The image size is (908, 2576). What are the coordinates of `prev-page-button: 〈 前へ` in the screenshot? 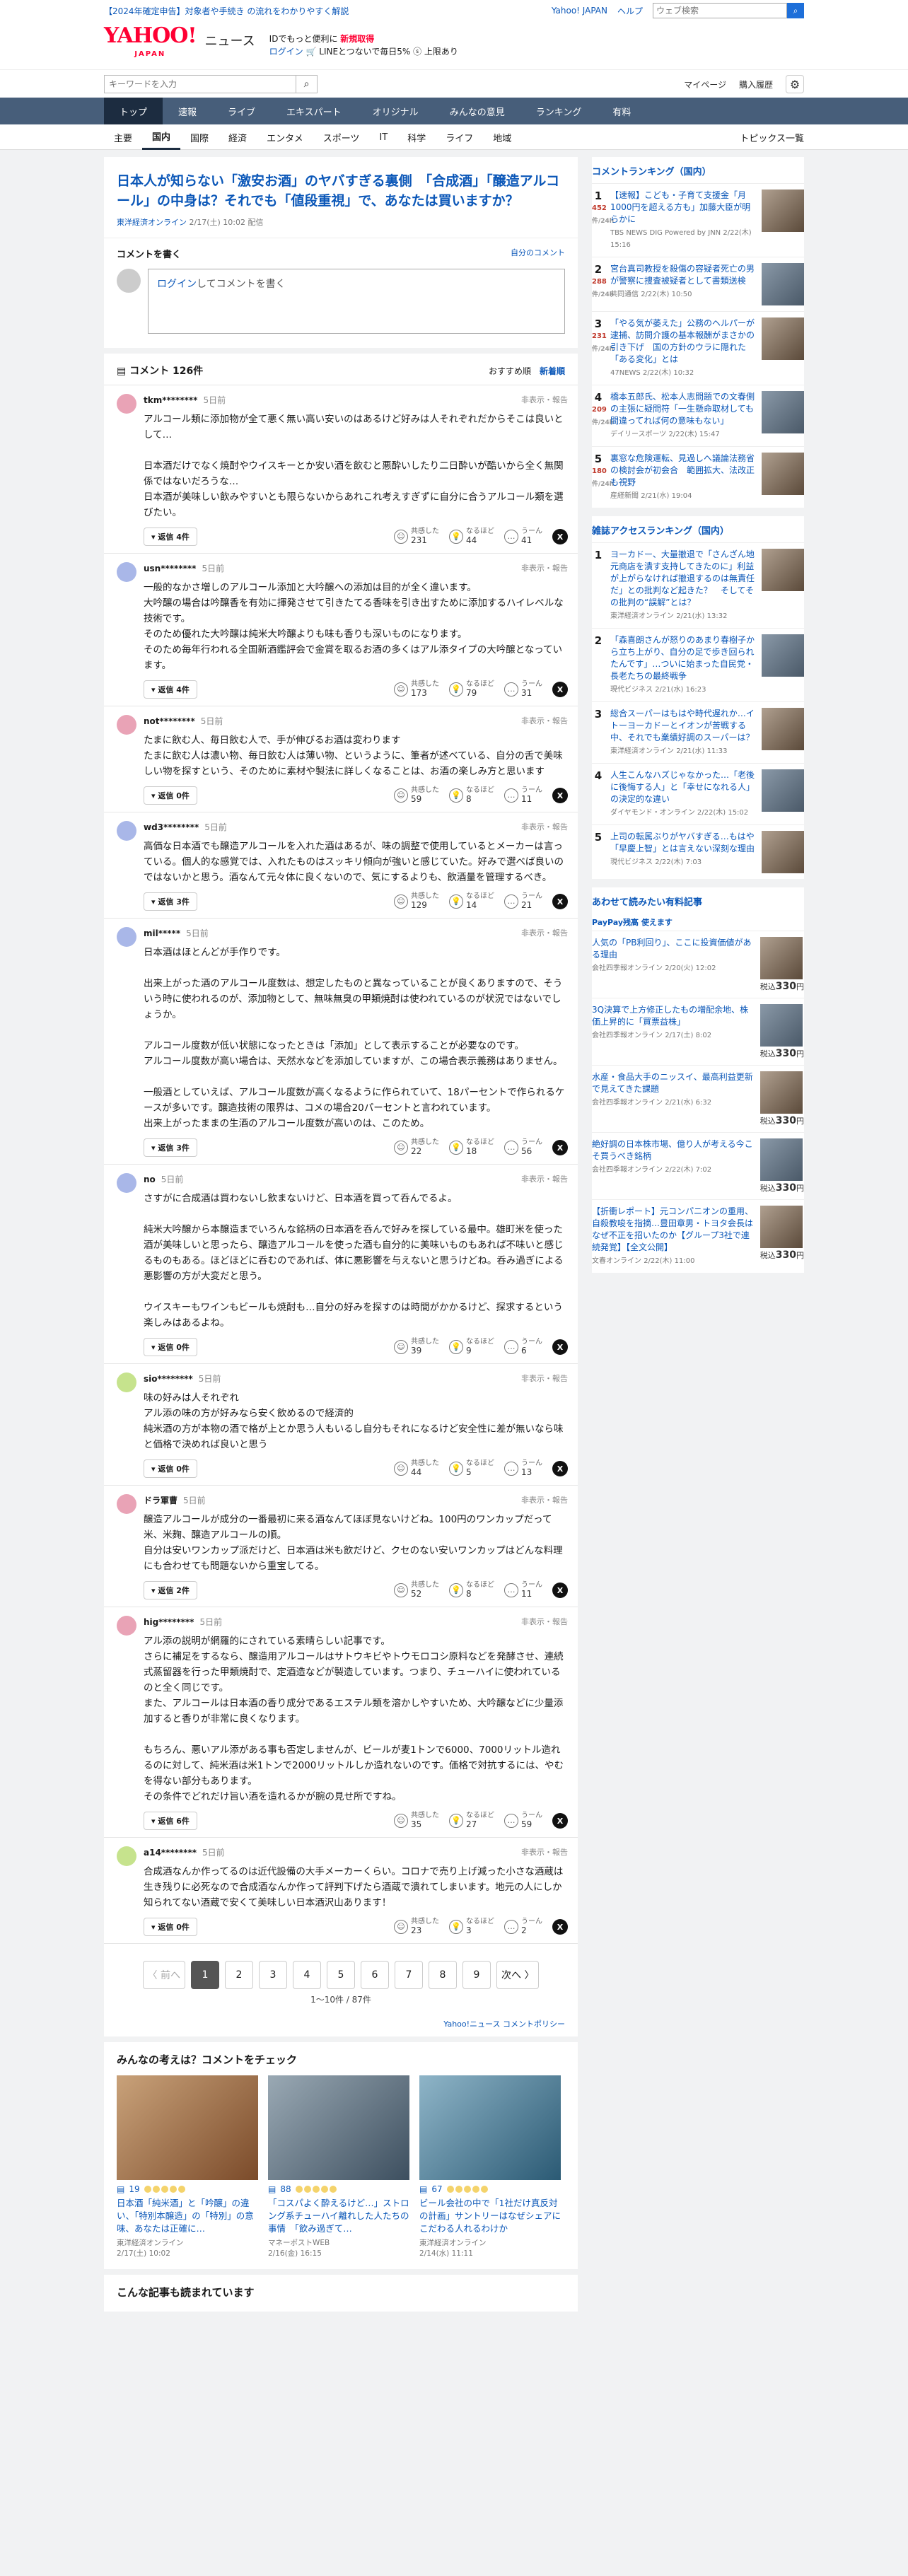 It's located at (163, 1975).